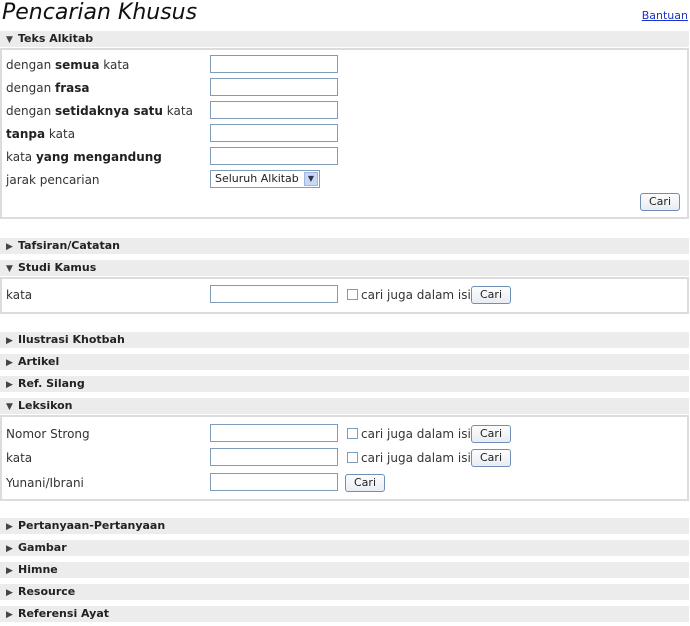 This screenshot has width=690, height=626. What do you see at coordinates (344, 614) in the screenshot?
I see `section-referensi-ayat: ▶ Referensi Ayat` at bounding box center [344, 614].